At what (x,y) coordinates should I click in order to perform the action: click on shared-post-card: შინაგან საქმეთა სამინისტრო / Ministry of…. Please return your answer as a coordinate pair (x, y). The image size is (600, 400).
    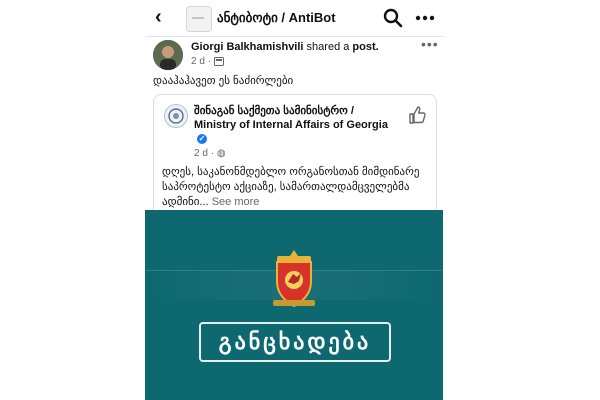
    Looking at the image, I should click on (295, 152).